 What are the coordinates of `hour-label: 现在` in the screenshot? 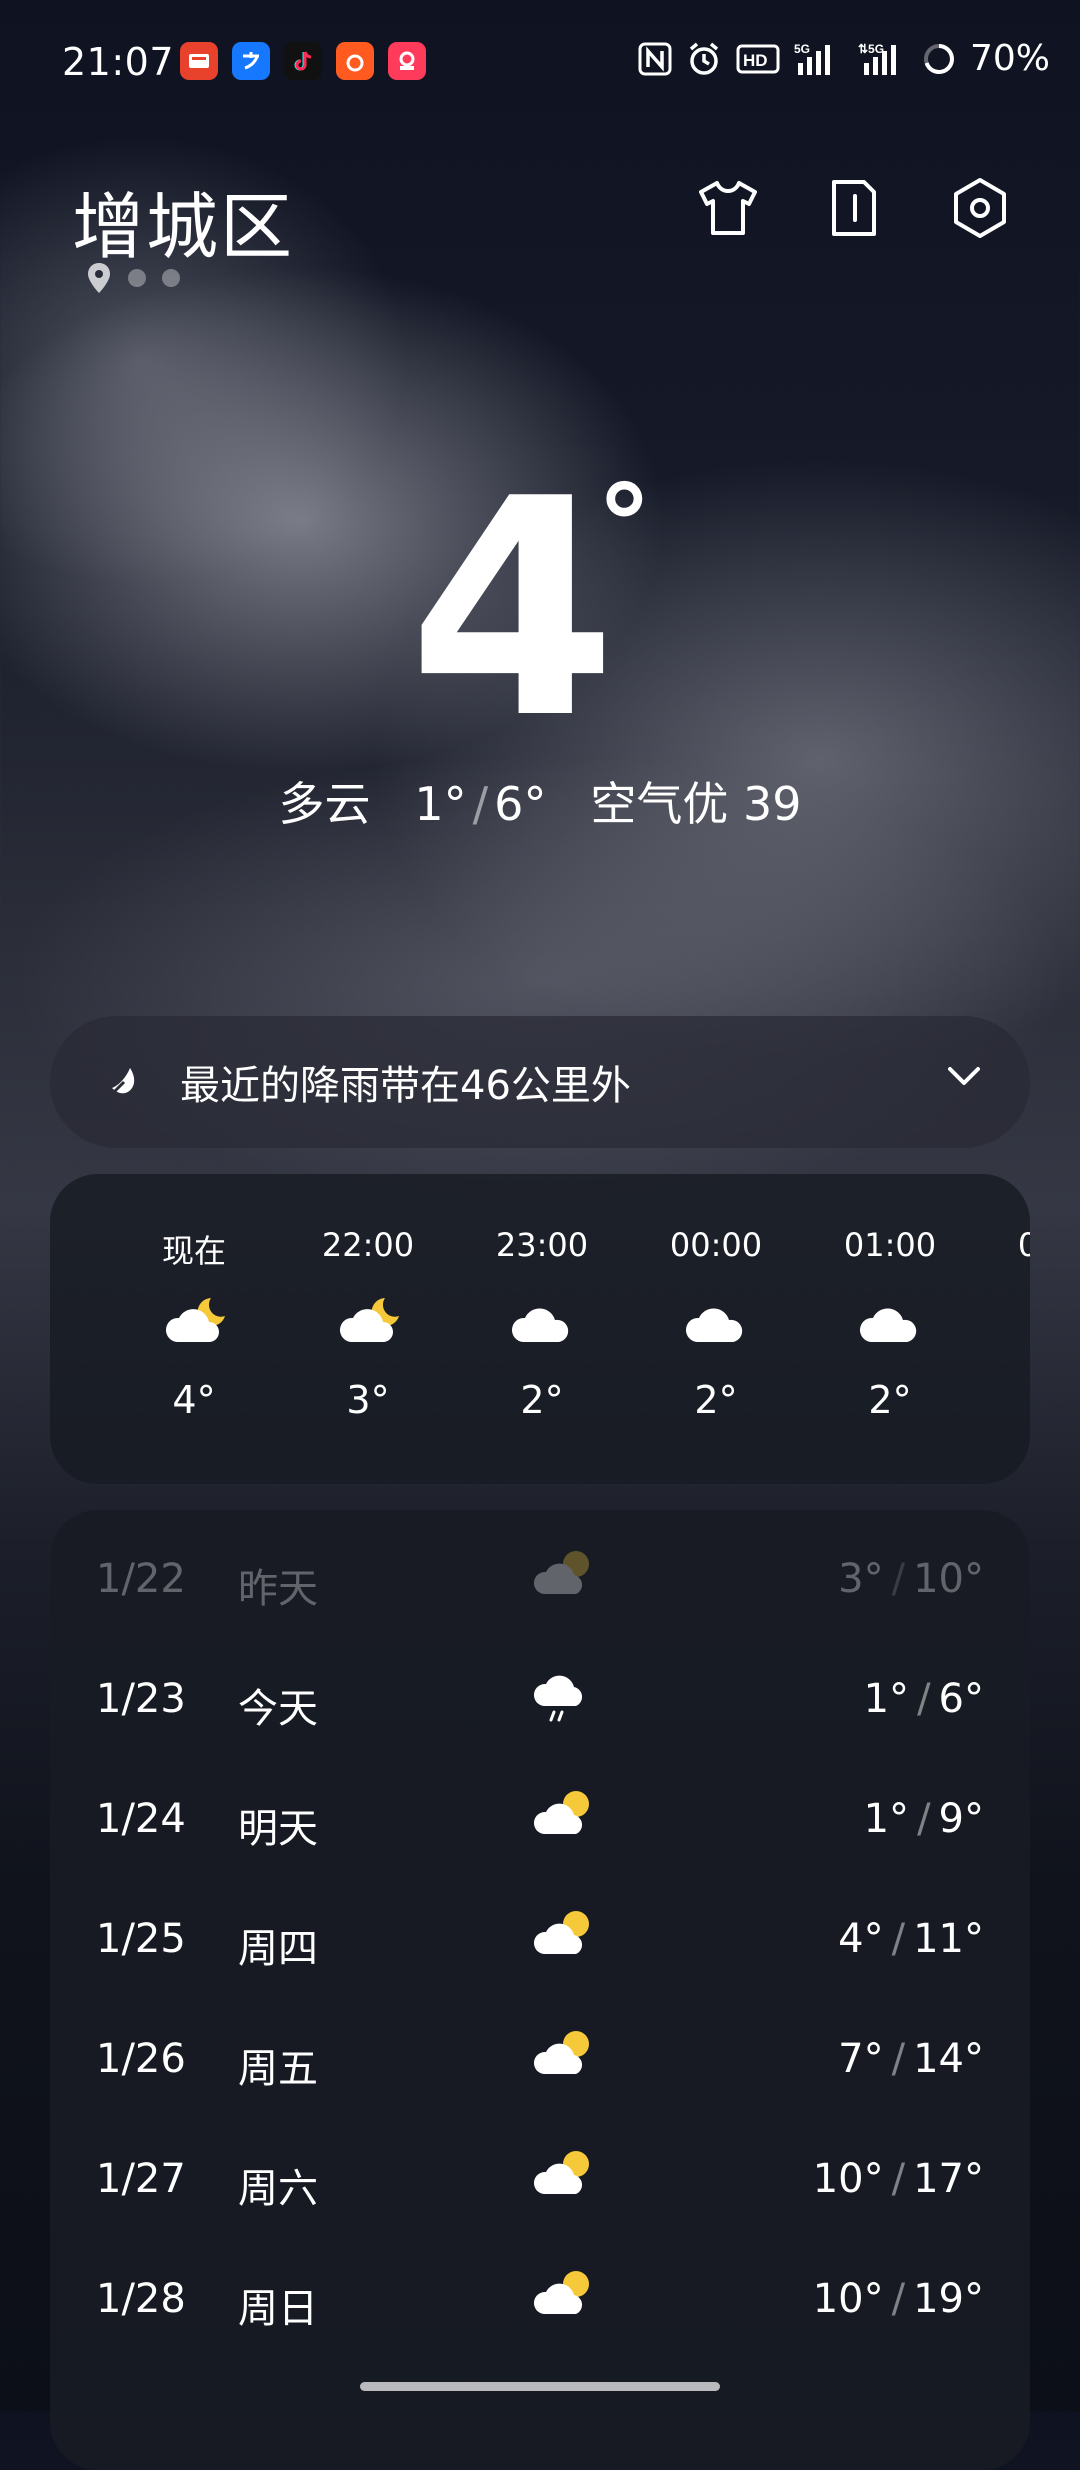 It's located at (193, 1251).